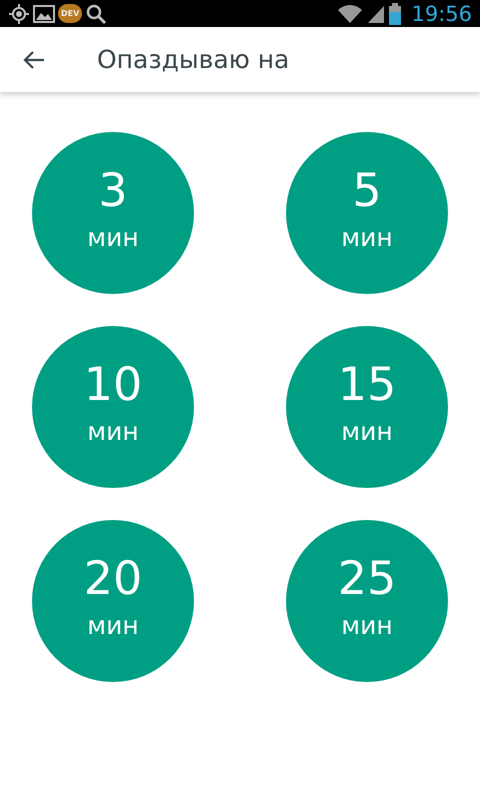 The image size is (480, 800). Describe the element at coordinates (367, 601) in the screenshot. I see `delay-option-button: 25 мин` at that location.